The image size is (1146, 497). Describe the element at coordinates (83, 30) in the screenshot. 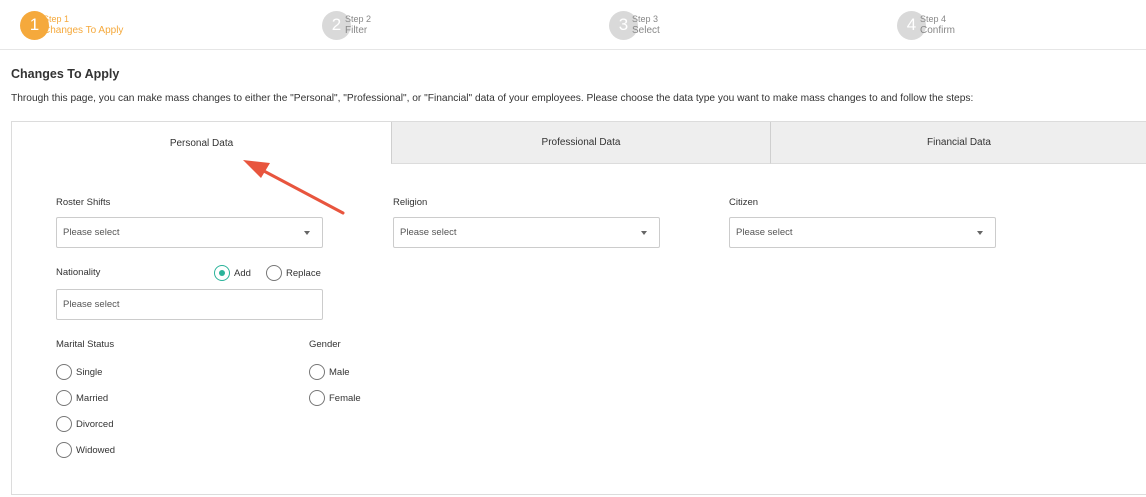

I see `step-name-label: Changes To Apply` at that location.